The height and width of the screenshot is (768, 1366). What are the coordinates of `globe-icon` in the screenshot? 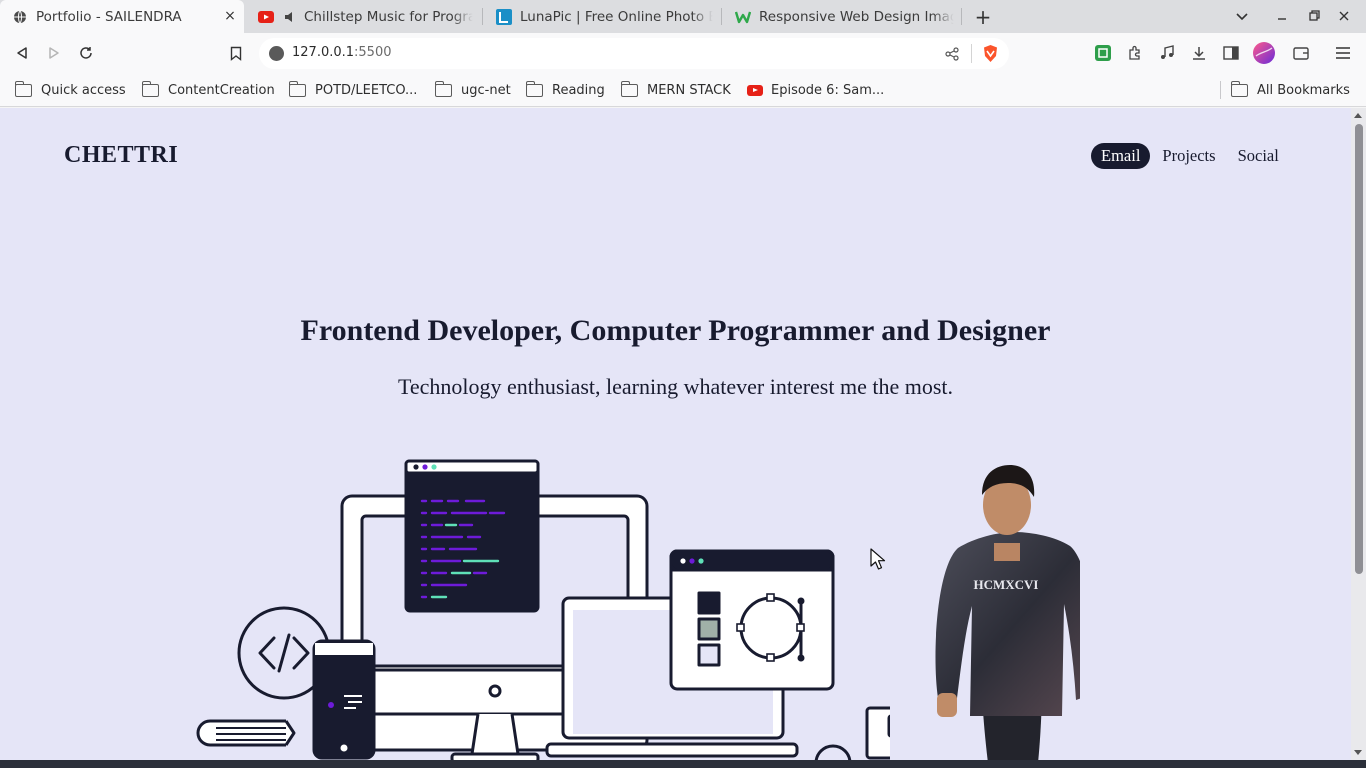 It's located at (20, 17).